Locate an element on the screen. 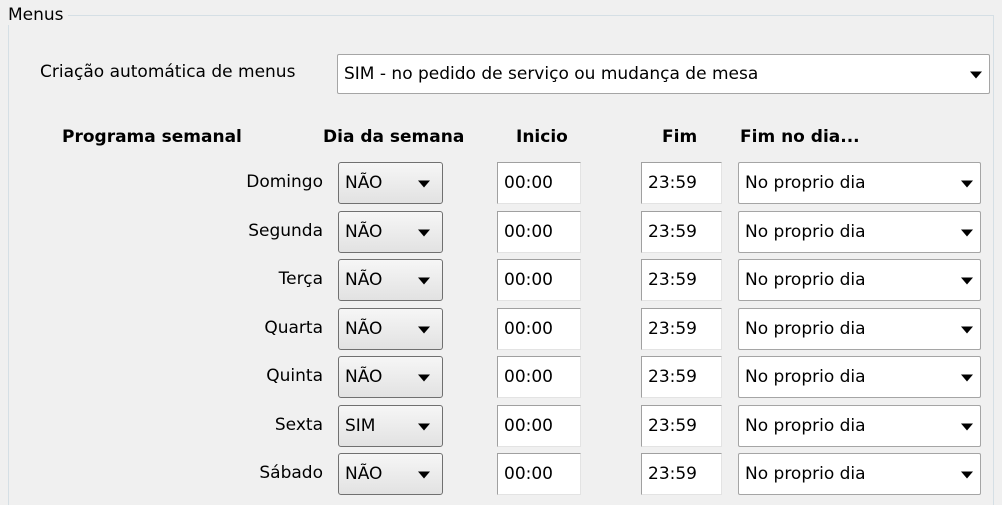 The height and width of the screenshot is (505, 1002). day-label: Sexta is located at coordinates (298, 425).